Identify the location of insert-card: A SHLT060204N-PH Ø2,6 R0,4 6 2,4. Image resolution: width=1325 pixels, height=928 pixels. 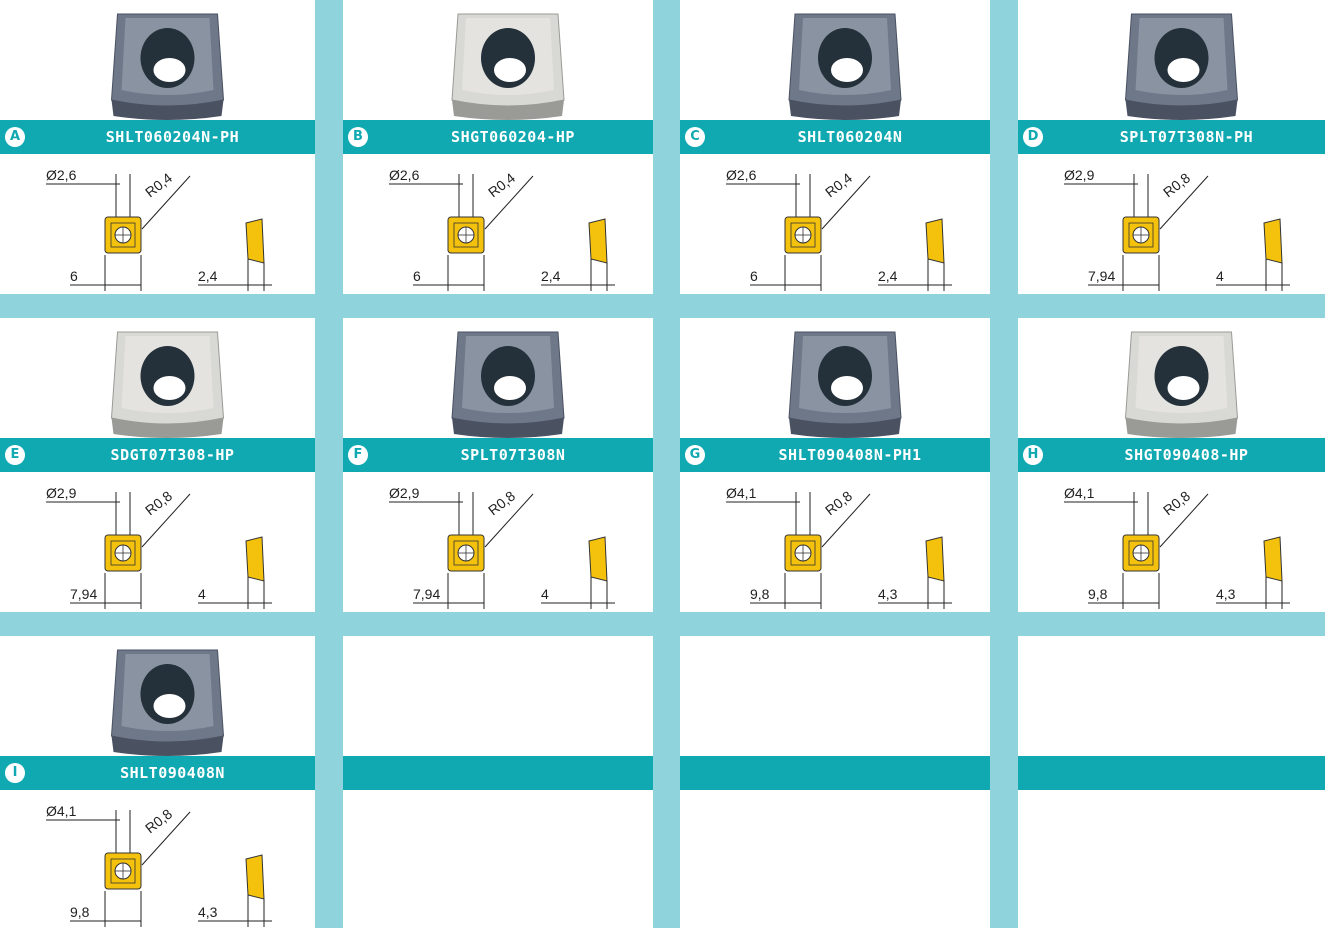
(157, 147).